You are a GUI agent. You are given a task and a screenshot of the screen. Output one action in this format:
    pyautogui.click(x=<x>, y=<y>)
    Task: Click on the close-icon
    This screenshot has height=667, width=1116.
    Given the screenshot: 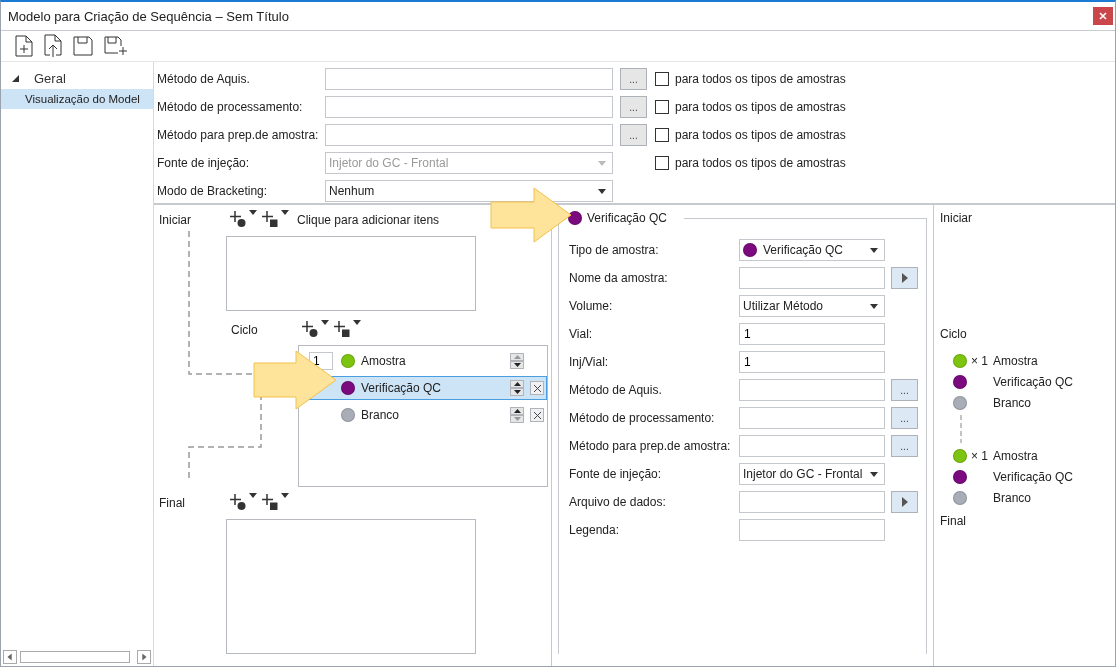 What is the action you would take?
    pyautogui.click(x=1103, y=16)
    